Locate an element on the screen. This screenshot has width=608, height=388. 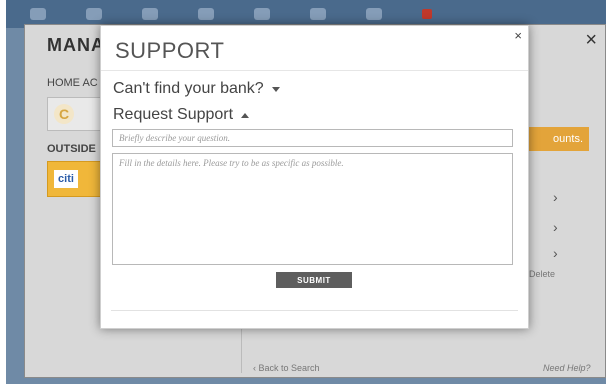
bell-icon is located at coordinates (262, 14).